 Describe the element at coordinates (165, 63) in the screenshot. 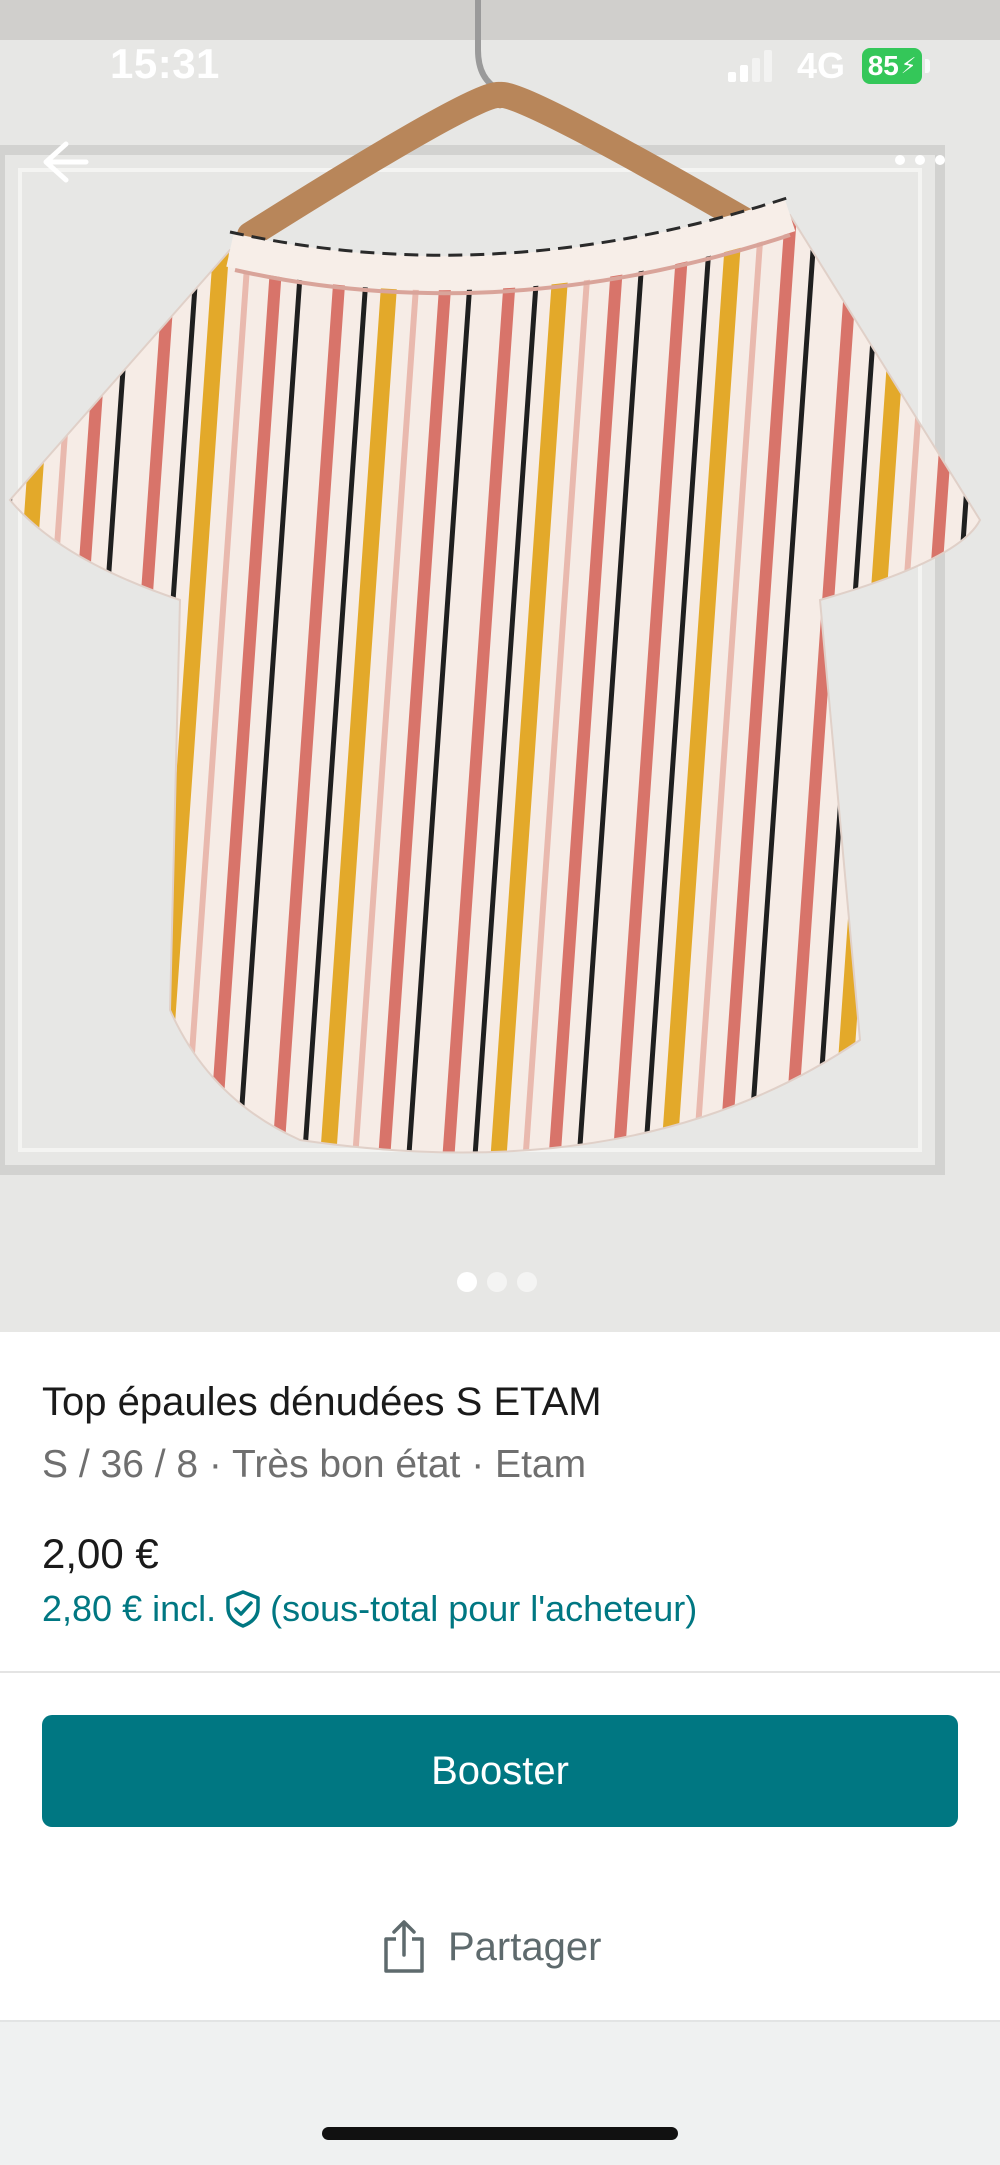

I see `status-time: 15:31` at that location.